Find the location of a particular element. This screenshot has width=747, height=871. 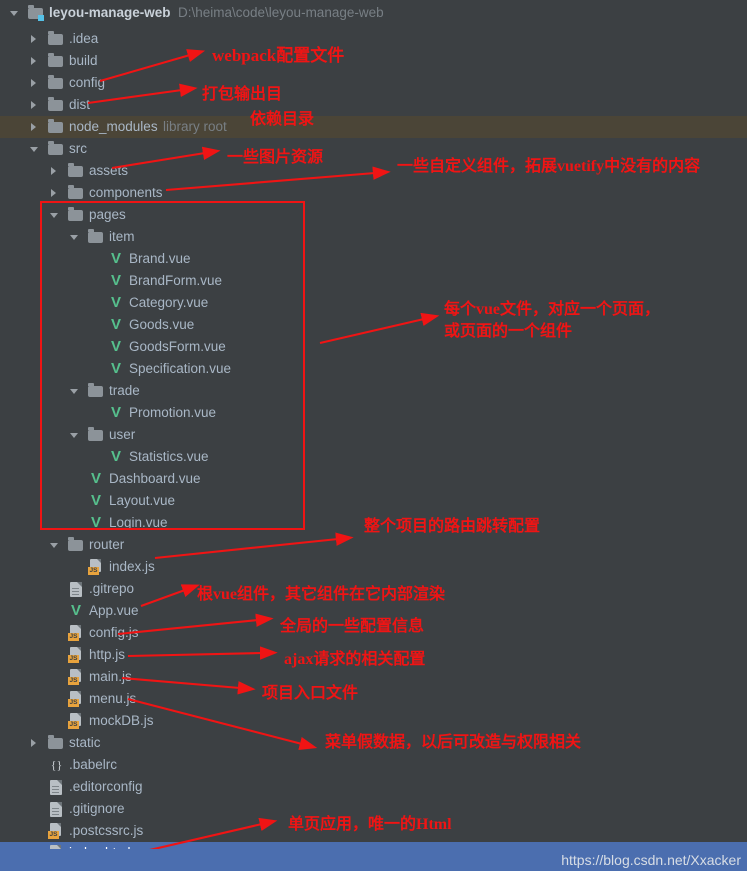

tree-row: build is located at coordinates (373, 61).